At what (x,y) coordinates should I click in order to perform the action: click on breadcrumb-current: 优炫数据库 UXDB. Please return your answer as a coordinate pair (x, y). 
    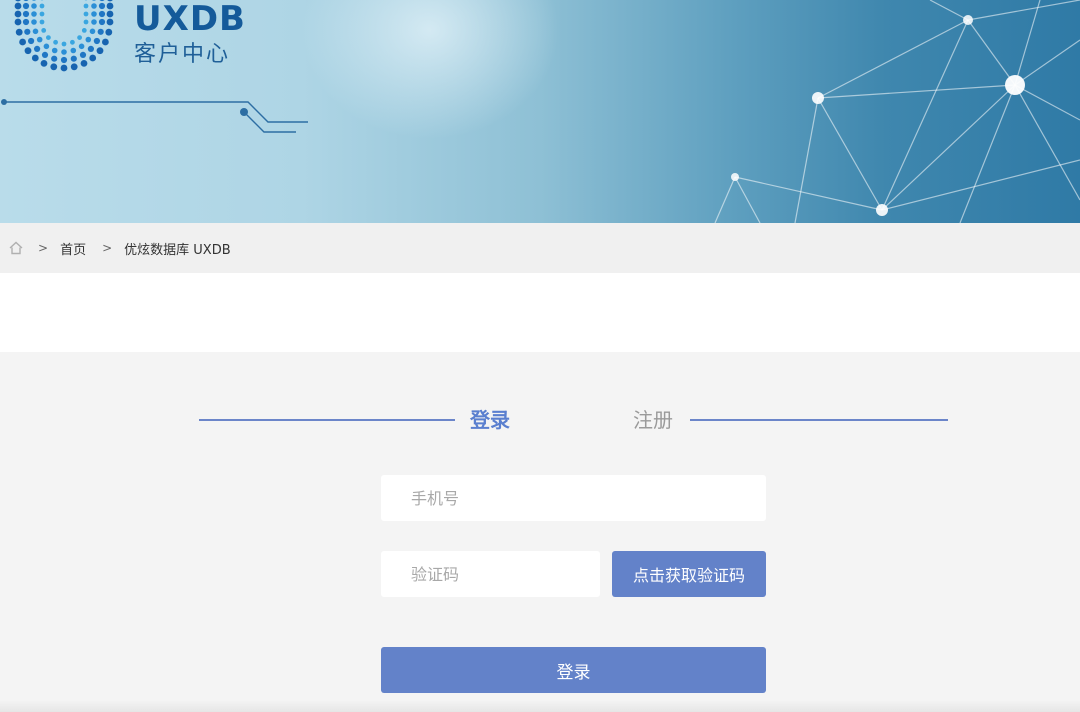
    Looking at the image, I should click on (177, 250).